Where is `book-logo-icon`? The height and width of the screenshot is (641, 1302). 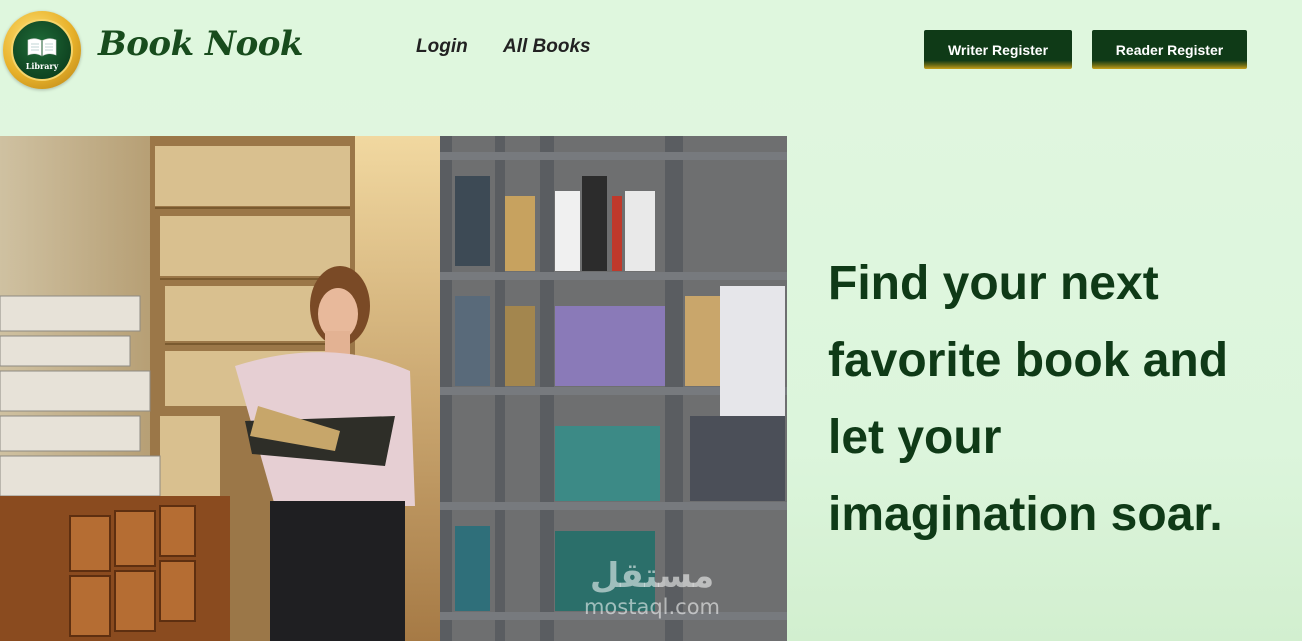 book-logo-icon is located at coordinates (42, 47).